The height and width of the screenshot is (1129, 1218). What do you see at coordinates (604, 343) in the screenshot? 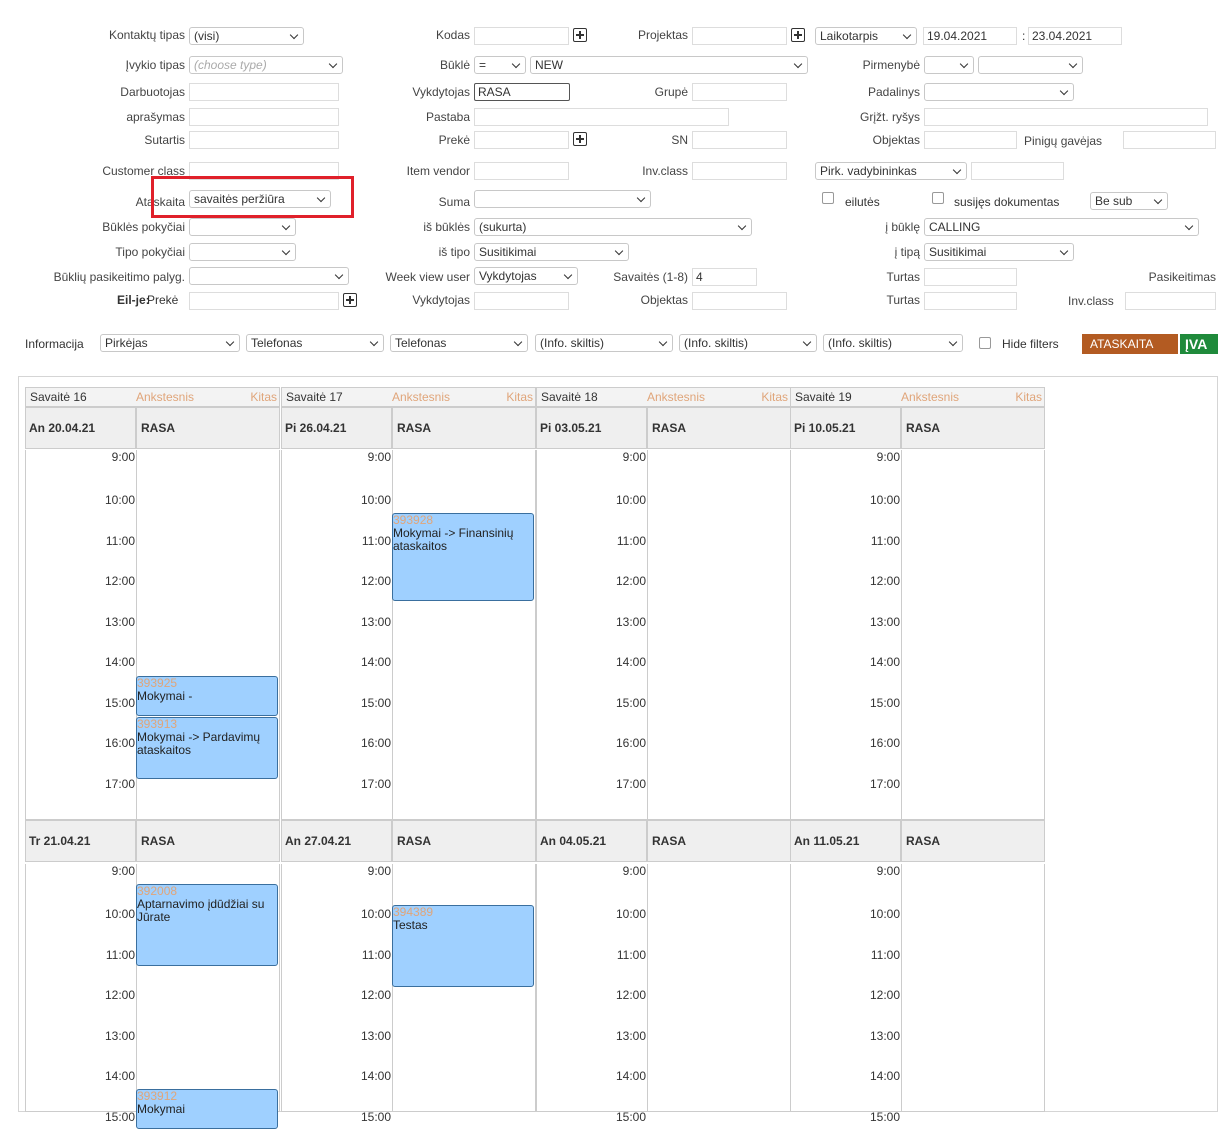
I see `info-select-4: (Info. skiltis)` at bounding box center [604, 343].